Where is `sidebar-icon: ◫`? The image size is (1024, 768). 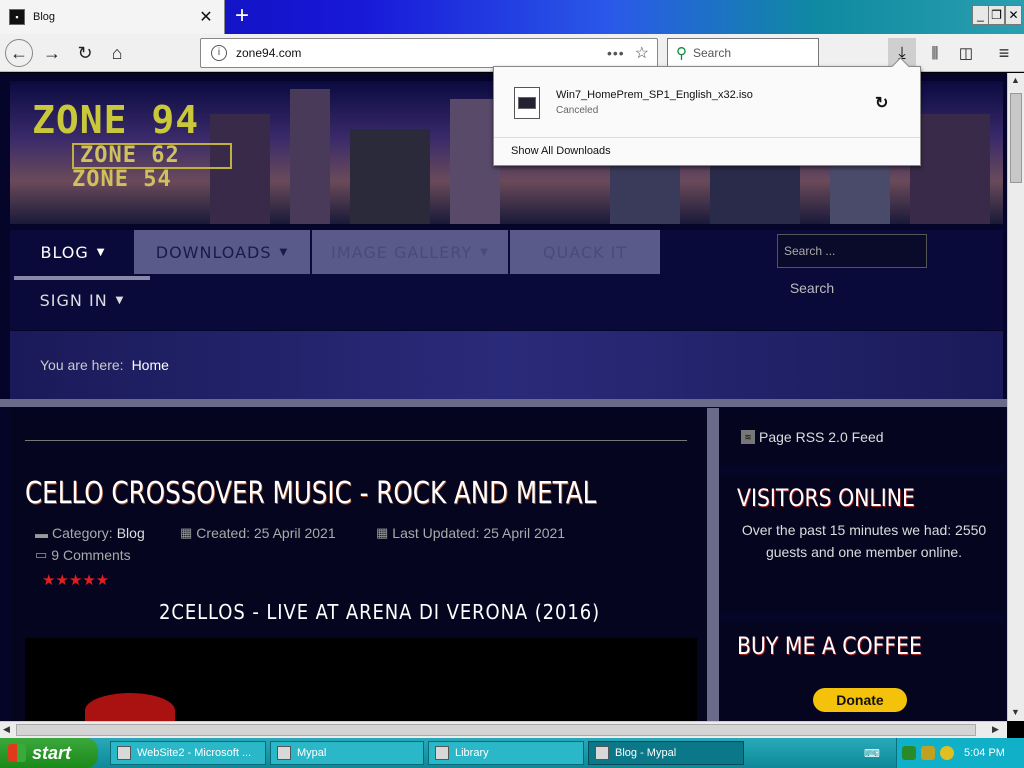
sidebar-icon: ◫ is located at coordinates (966, 53).